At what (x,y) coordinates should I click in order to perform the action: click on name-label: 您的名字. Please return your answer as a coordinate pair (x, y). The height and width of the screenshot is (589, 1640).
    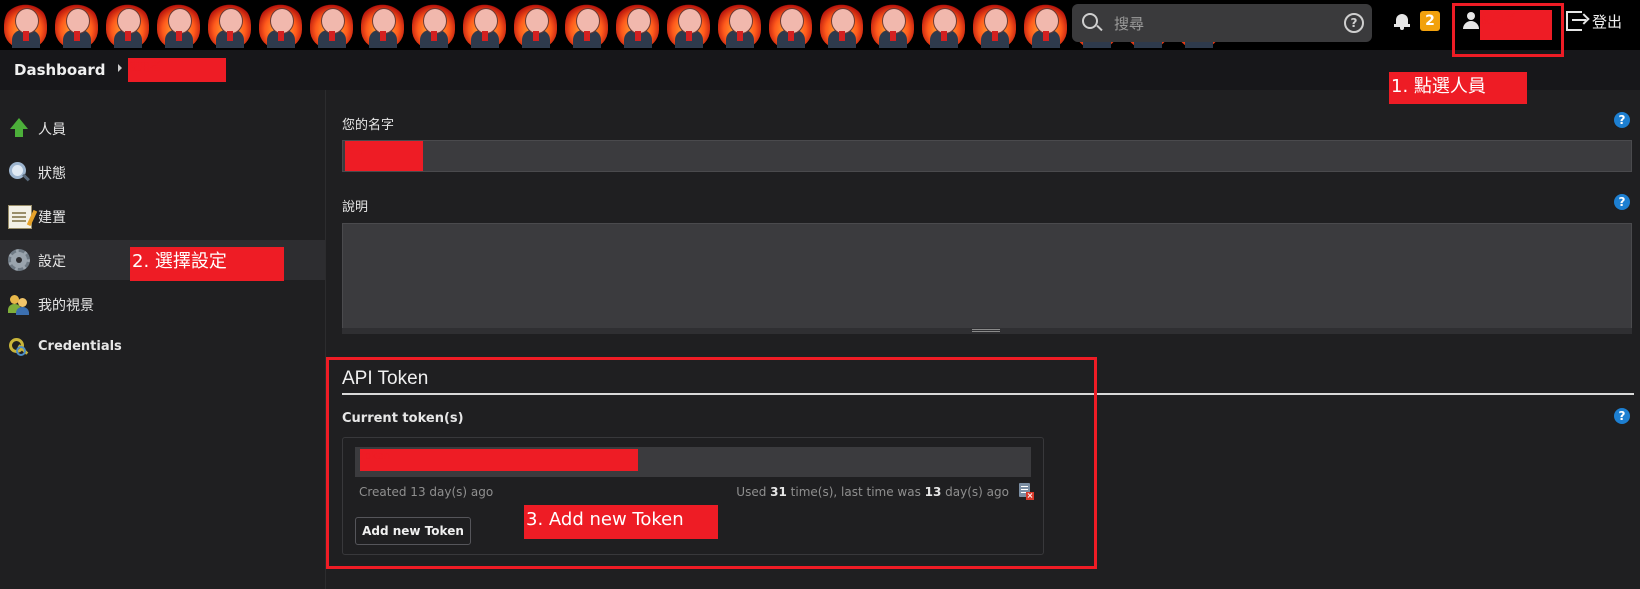
    Looking at the image, I should click on (368, 125).